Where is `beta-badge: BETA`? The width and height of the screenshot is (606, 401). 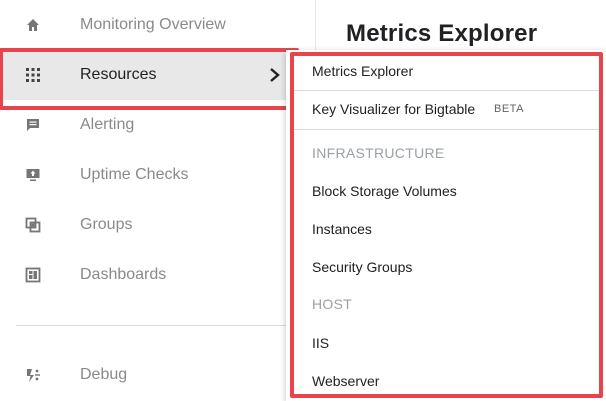 beta-badge: BETA is located at coordinates (509, 109).